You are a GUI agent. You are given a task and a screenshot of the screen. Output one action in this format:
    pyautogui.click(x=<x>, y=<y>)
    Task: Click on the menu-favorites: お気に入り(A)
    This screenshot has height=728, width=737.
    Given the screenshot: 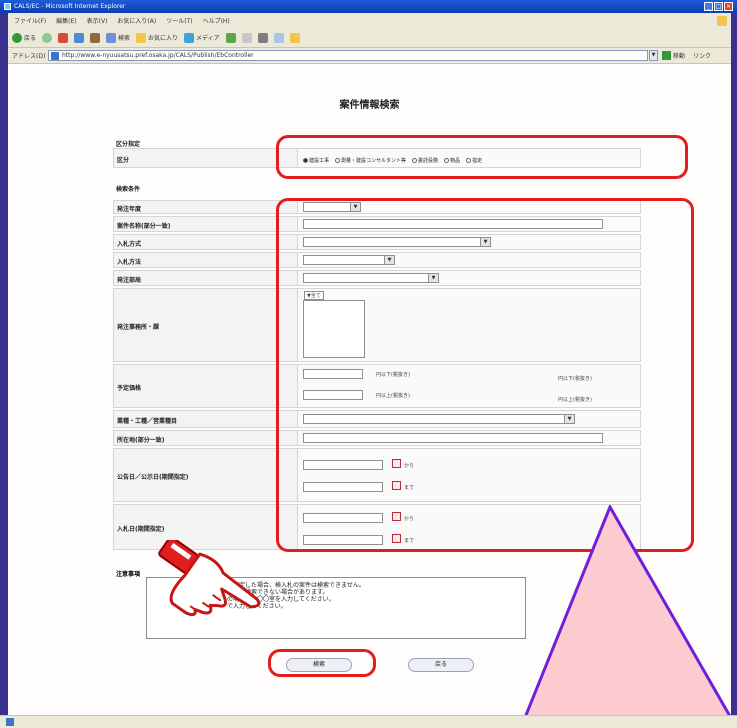 What is the action you would take?
    pyautogui.click(x=136, y=20)
    